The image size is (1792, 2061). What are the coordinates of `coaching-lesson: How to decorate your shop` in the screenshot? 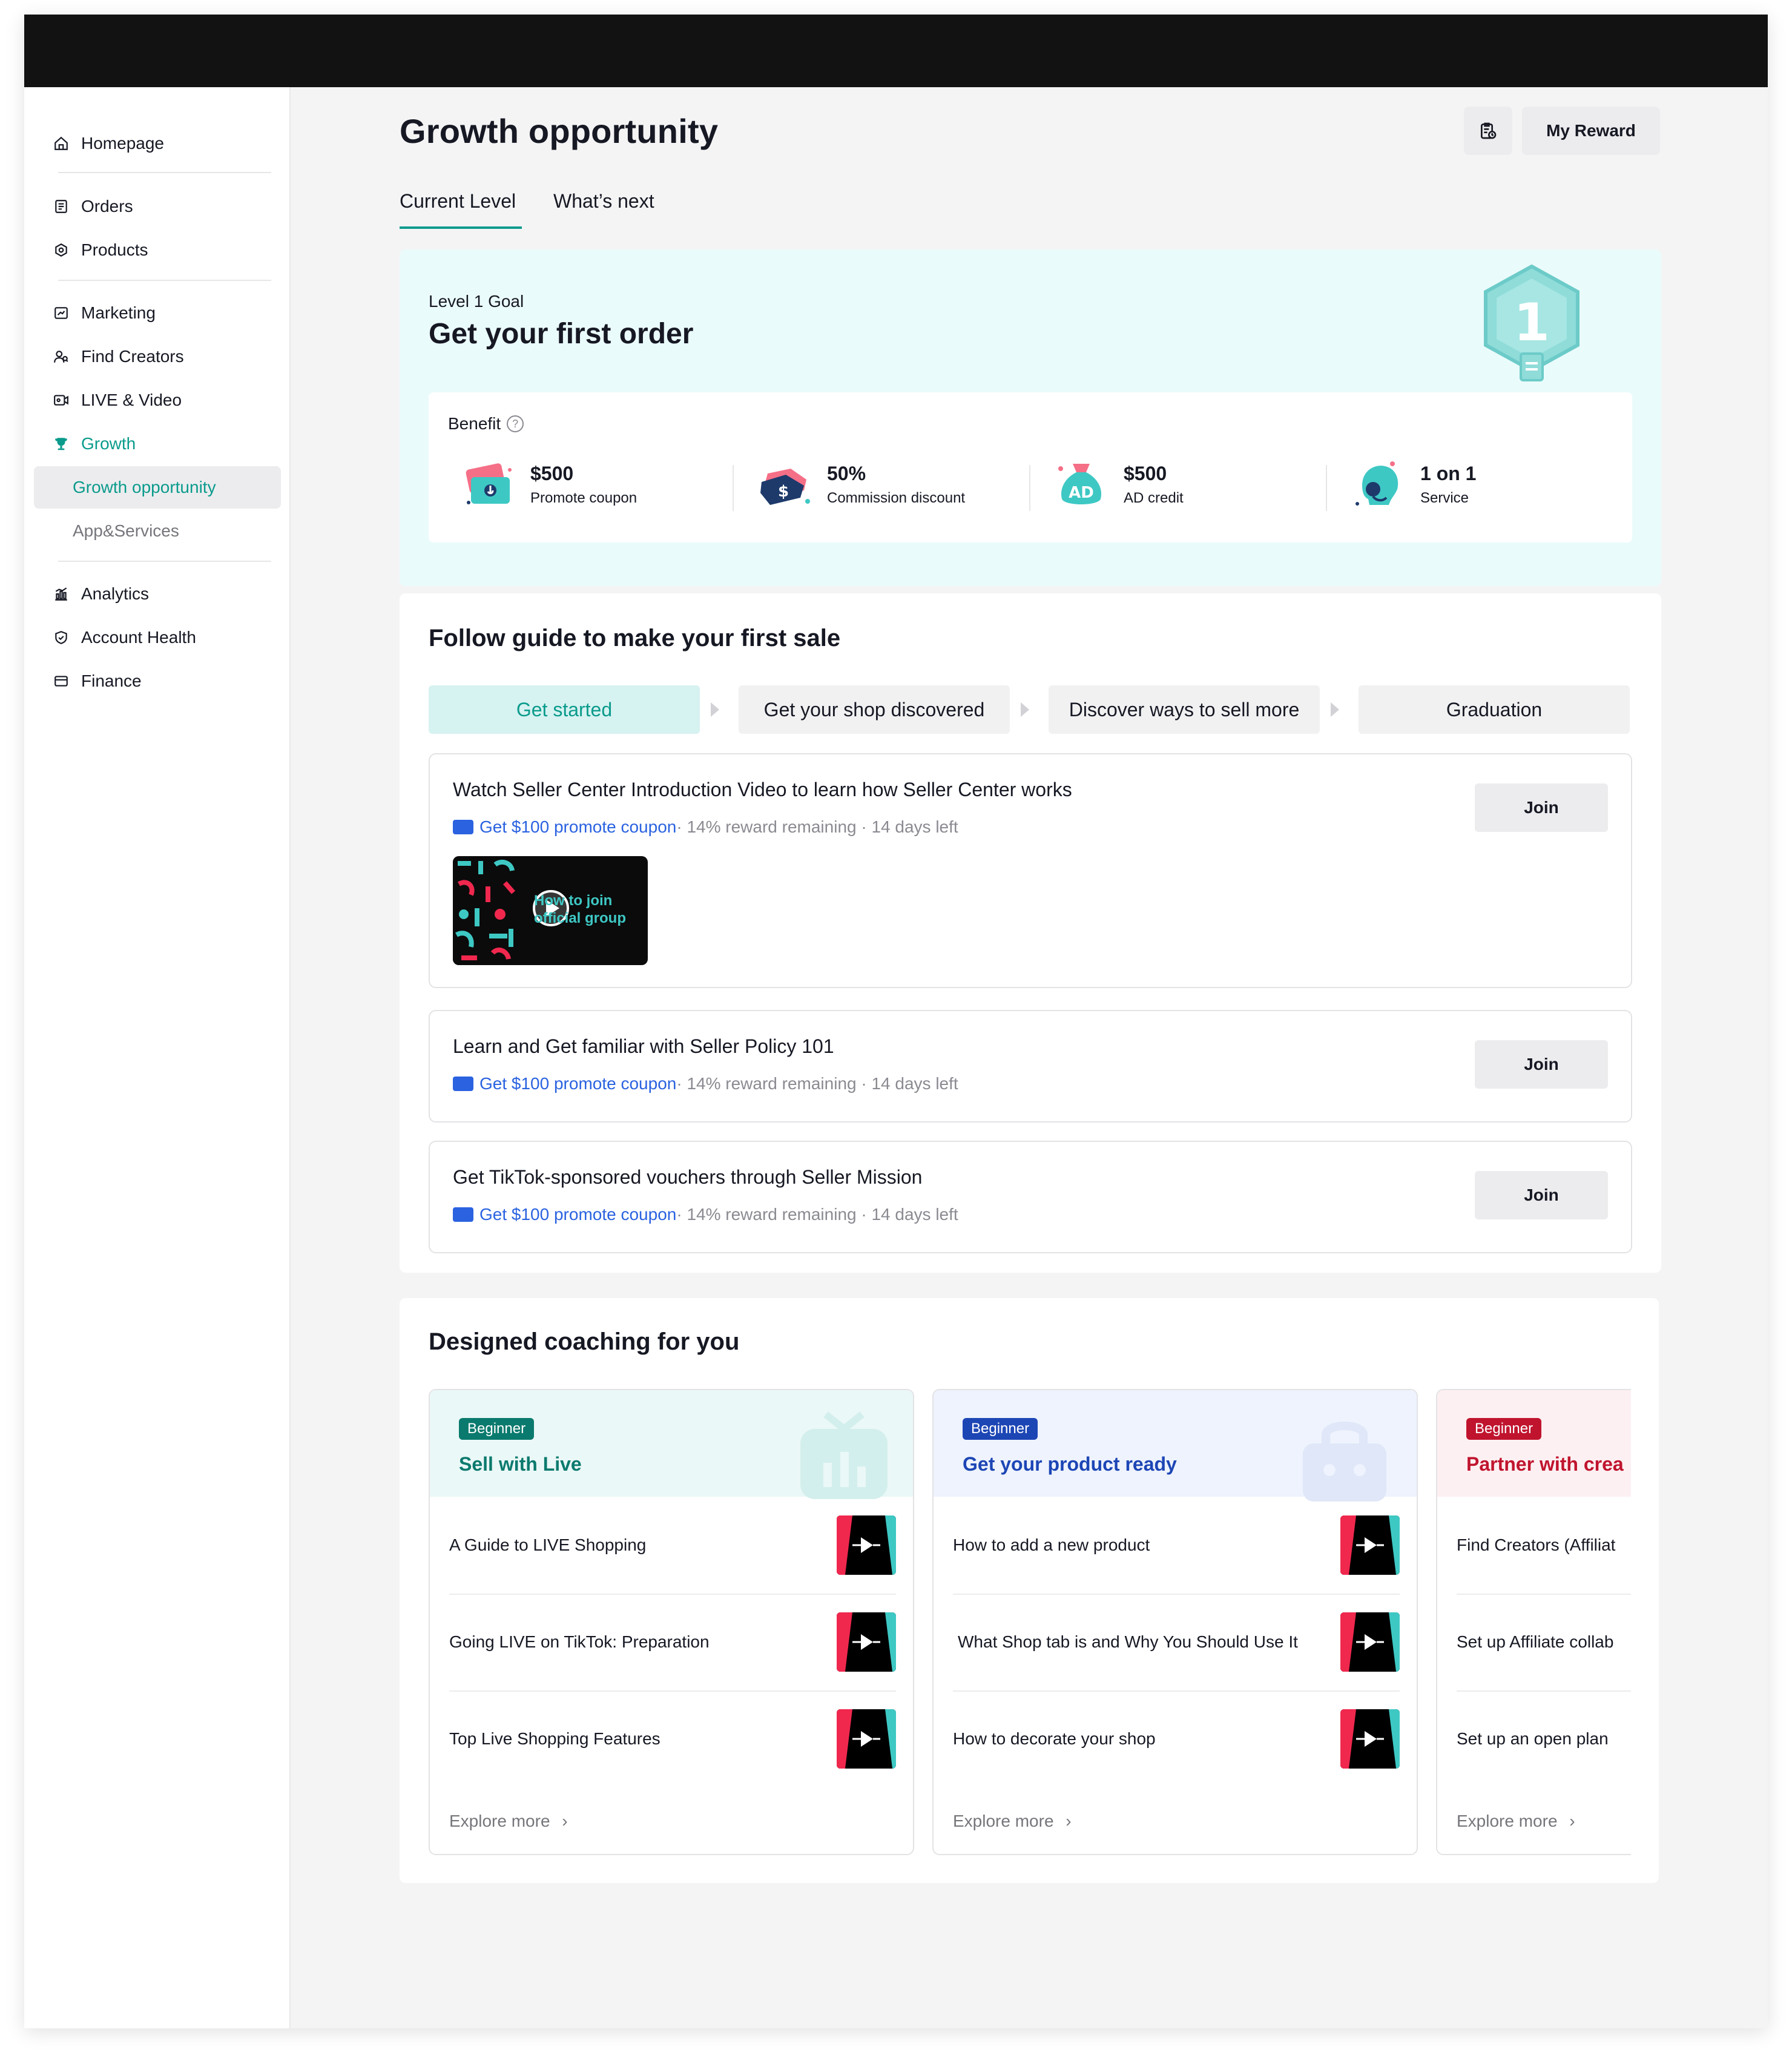 It's located at (1176, 1738).